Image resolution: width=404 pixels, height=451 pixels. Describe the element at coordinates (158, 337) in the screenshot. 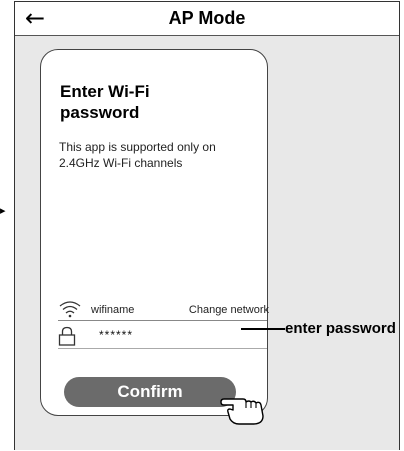

I see `password-field: ******` at that location.